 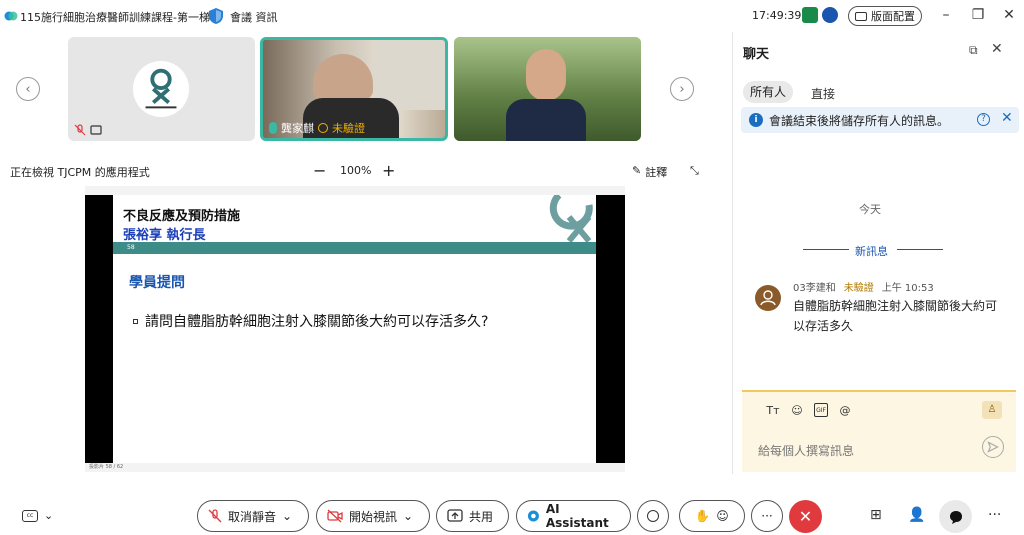 I want to click on captions-icon: cc, so click(x=30, y=515).